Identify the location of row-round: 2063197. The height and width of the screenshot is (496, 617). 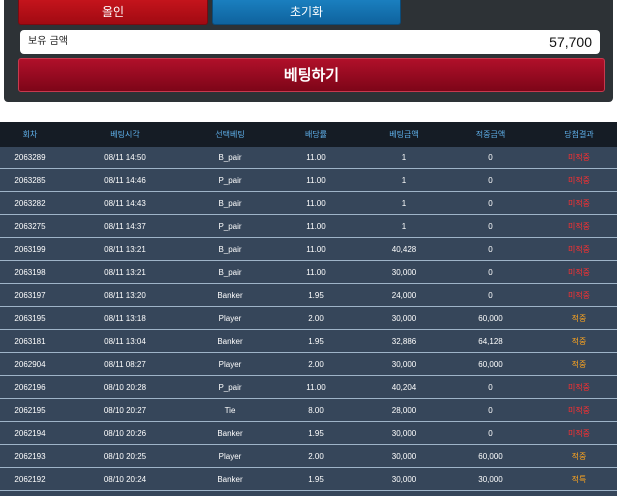
(30, 295).